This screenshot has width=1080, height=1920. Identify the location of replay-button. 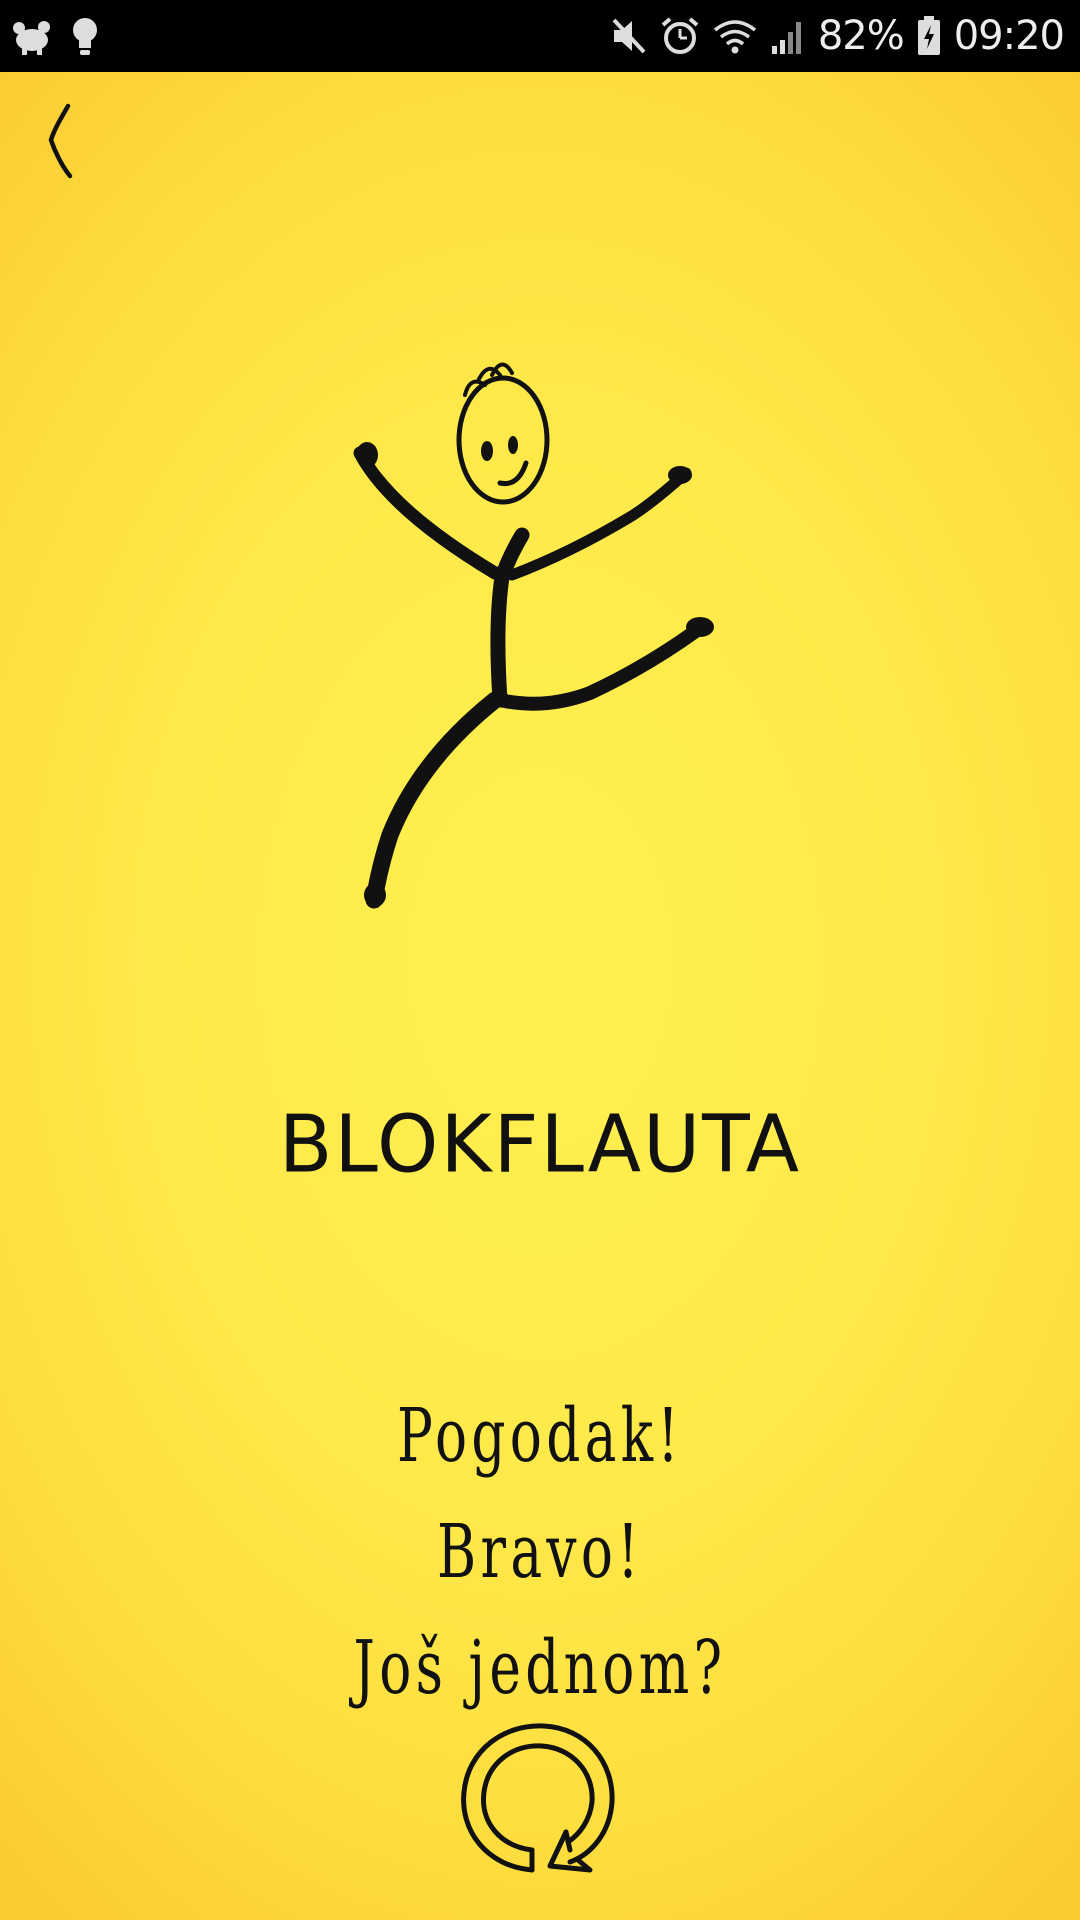
(540, 1800).